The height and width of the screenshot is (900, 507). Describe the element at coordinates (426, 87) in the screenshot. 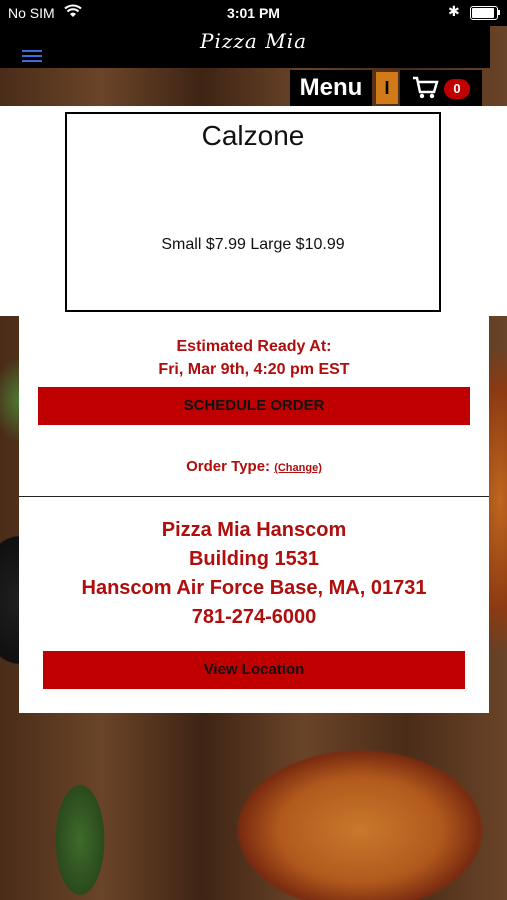

I see `cart-icon` at that location.